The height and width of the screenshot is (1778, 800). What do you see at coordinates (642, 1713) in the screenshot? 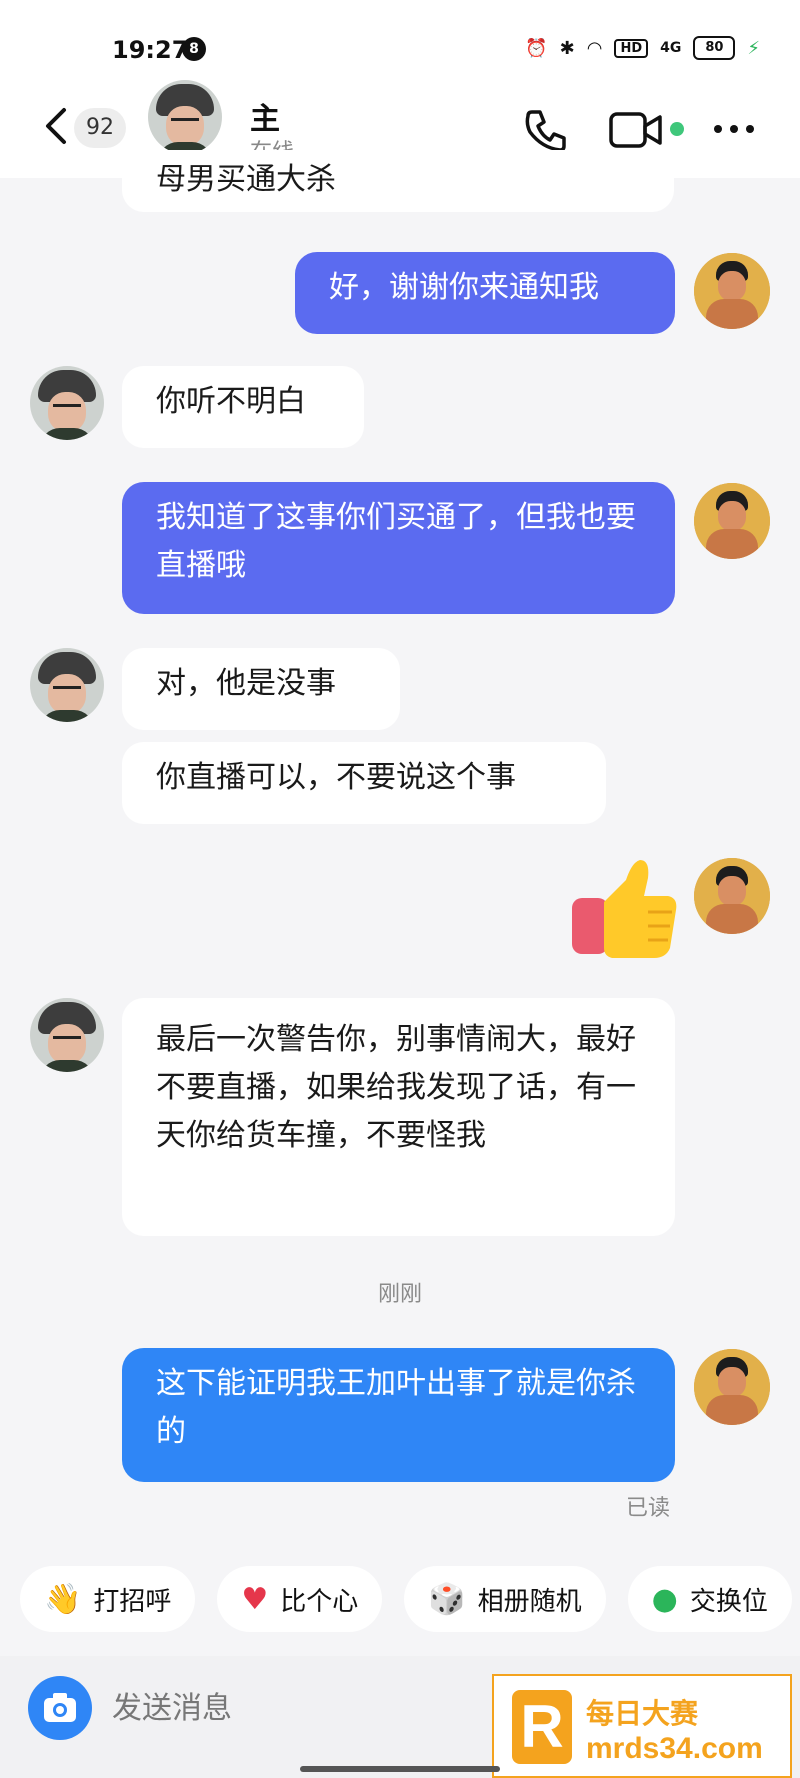
I see `watermark-title: 每日大赛` at bounding box center [642, 1713].